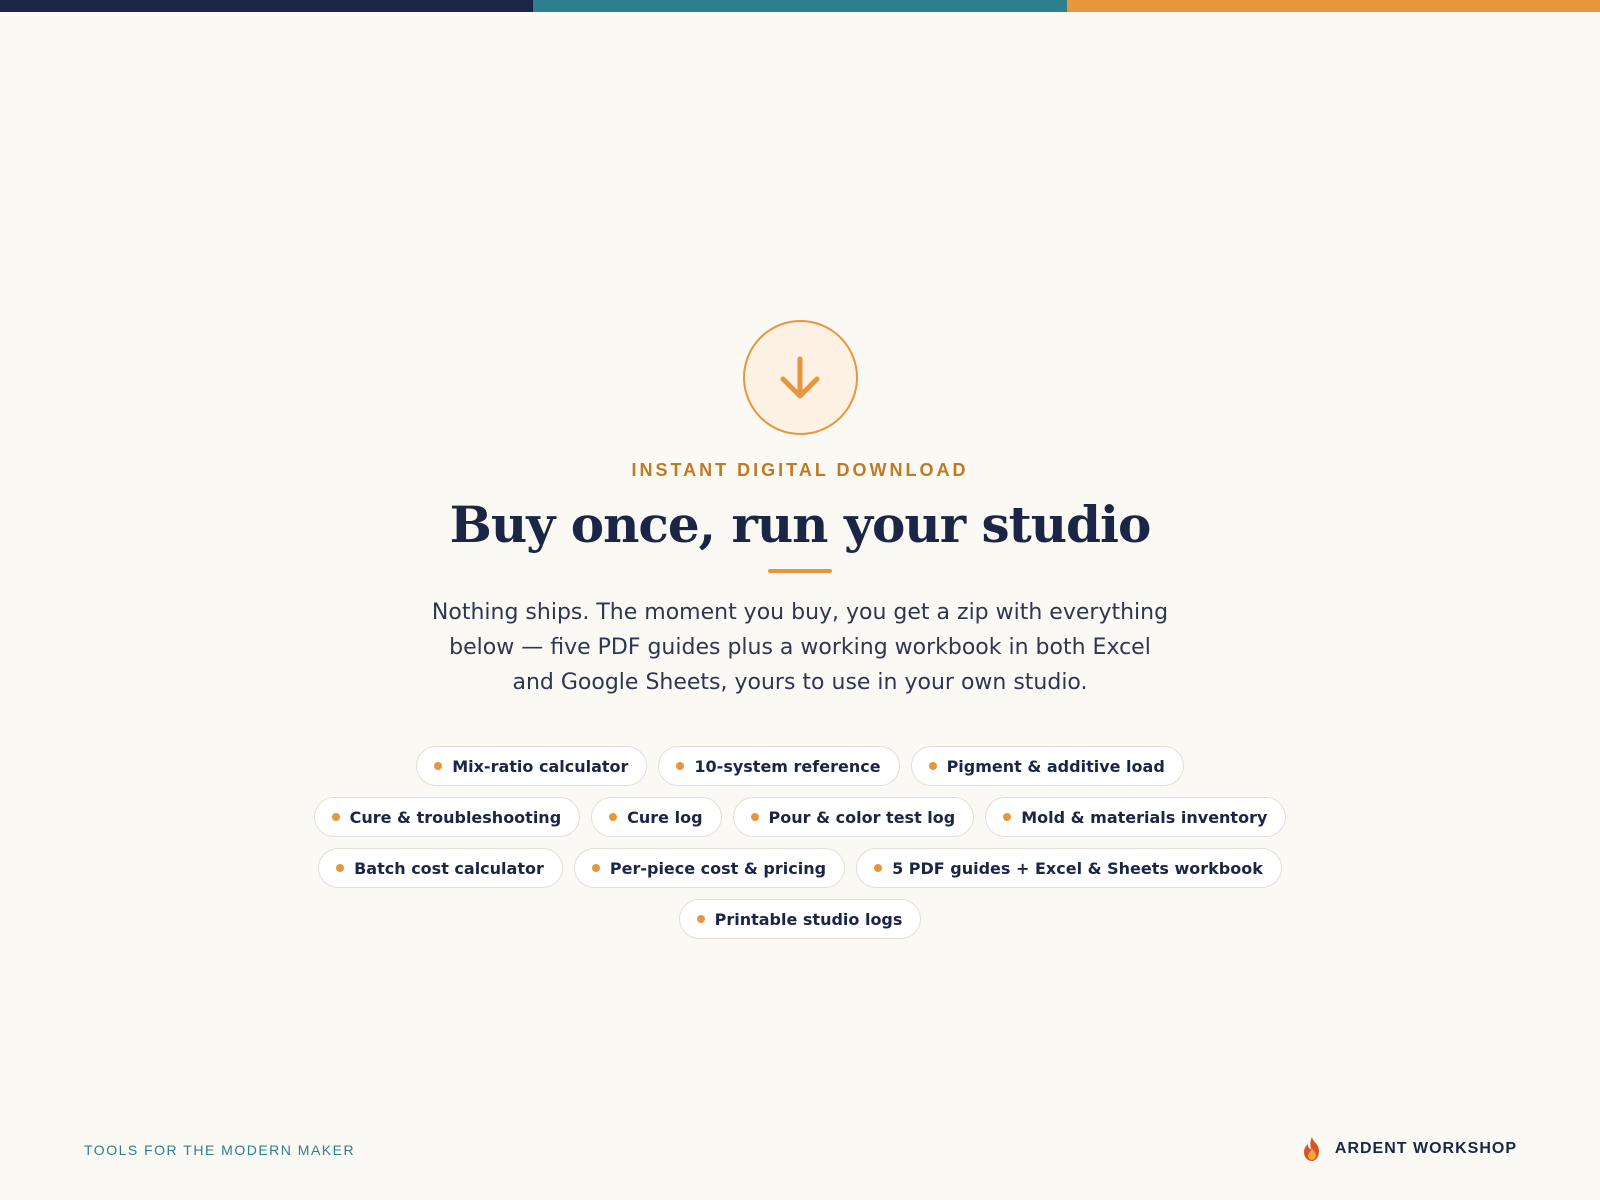 The height and width of the screenshot is (1200, 1600). I want to click on footer-brand: ARDENT WORKSHOP, so click(1409, 1149).